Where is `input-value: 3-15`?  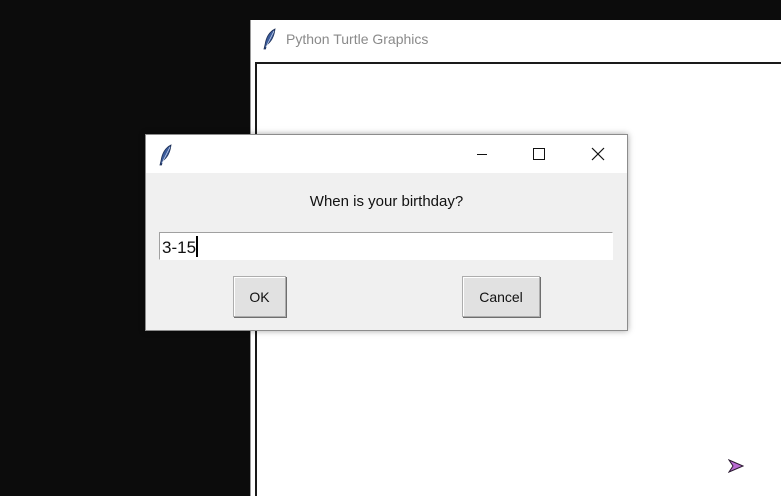
input-value: 3-15 is located at coordinates (179, 247).